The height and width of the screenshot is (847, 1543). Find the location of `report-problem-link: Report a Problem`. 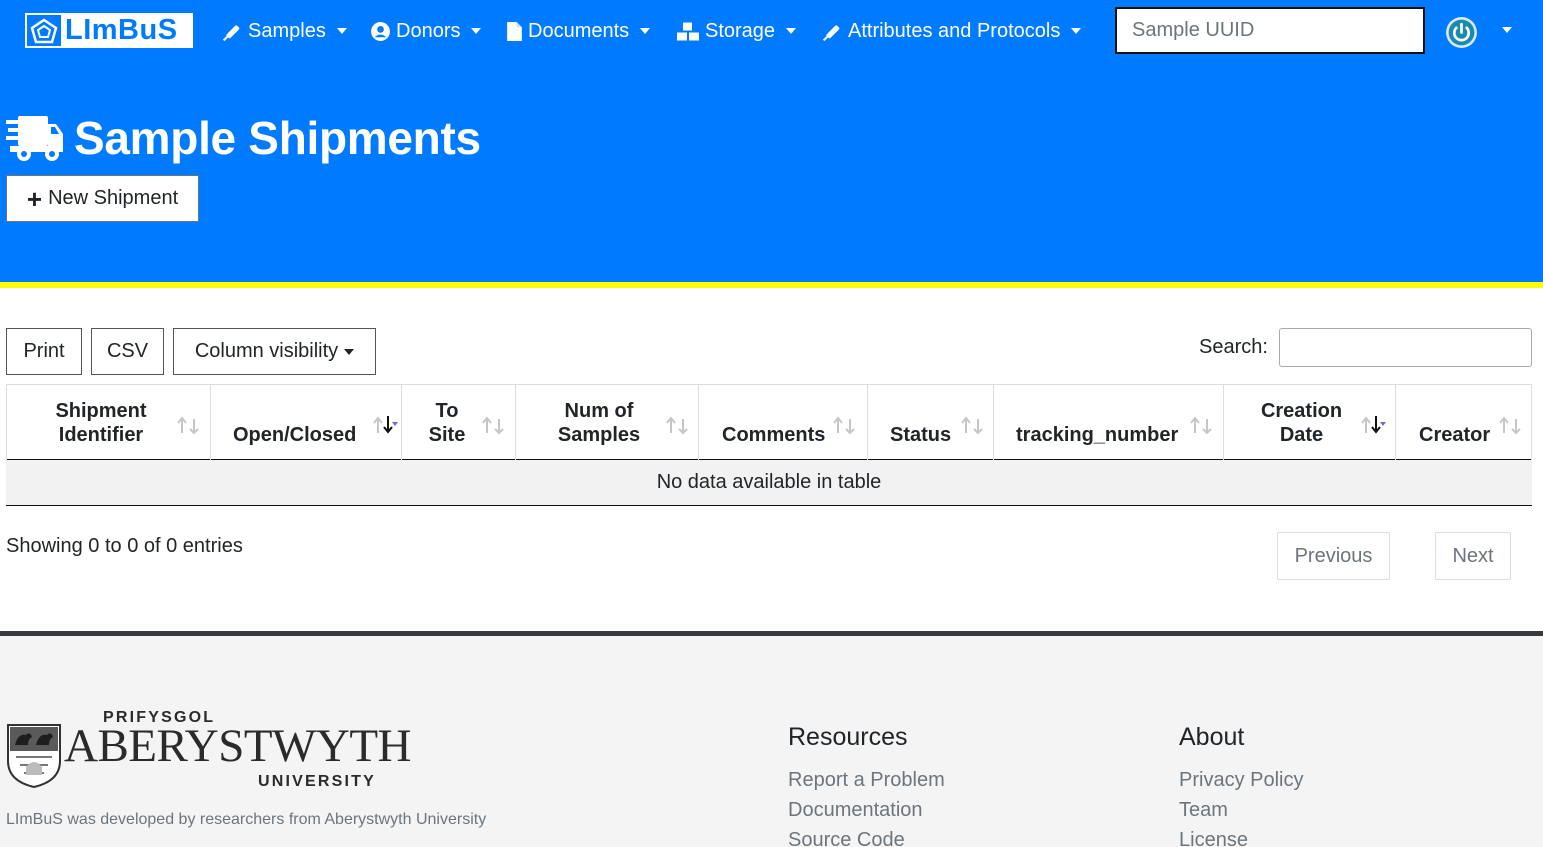

report-problem-link: Report a Problem is located at coordinates (866, 780).